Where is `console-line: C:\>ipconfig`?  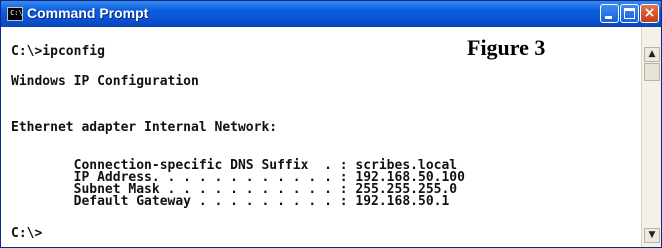 console-line: C:\>ipconfig is located at coordinates (58, 51).